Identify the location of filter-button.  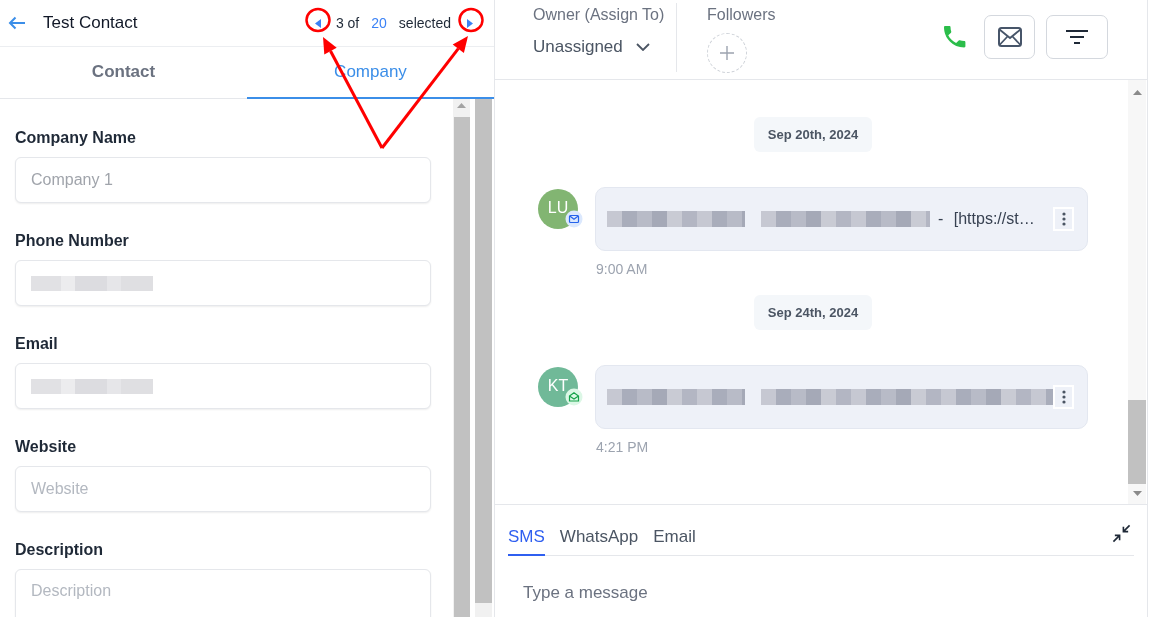
(1077, 37).